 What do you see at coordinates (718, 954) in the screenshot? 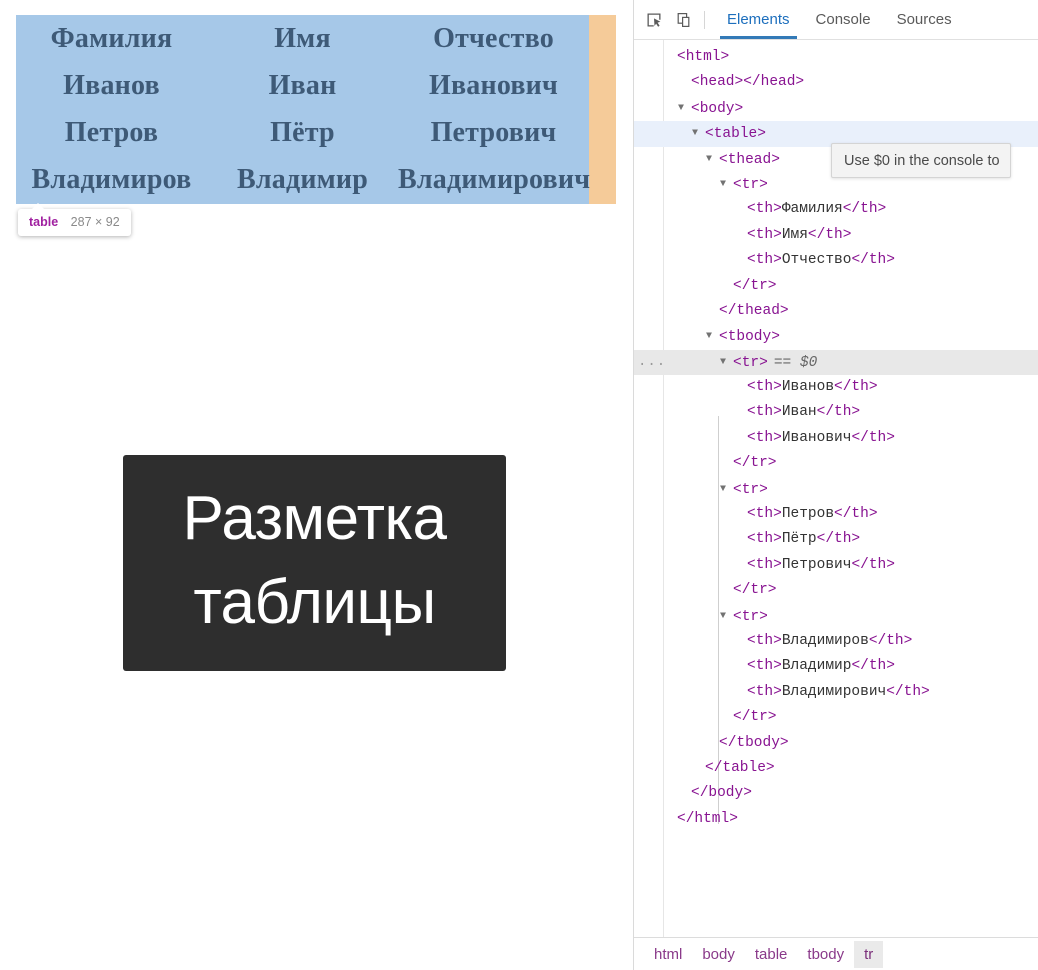
I see `breadcrumb-item-body: body` at bounding box center [718, 954].